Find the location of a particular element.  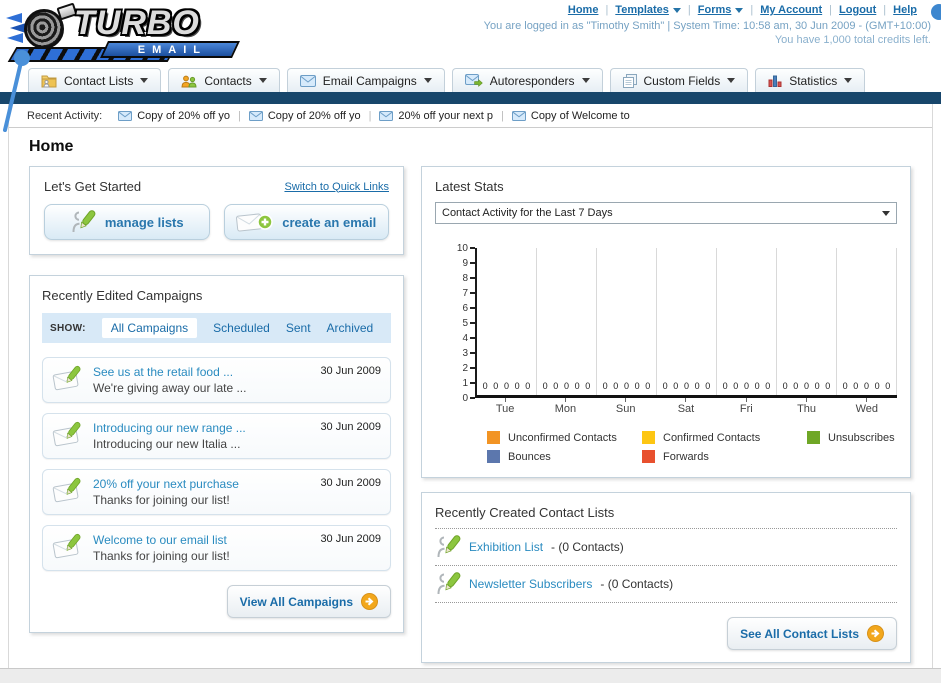

x-tick-label: Mon is located at coordinates (565, 406).